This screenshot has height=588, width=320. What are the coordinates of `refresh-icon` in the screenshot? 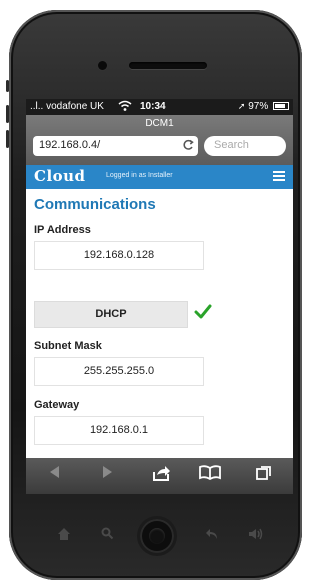 It's located at (188, 146).